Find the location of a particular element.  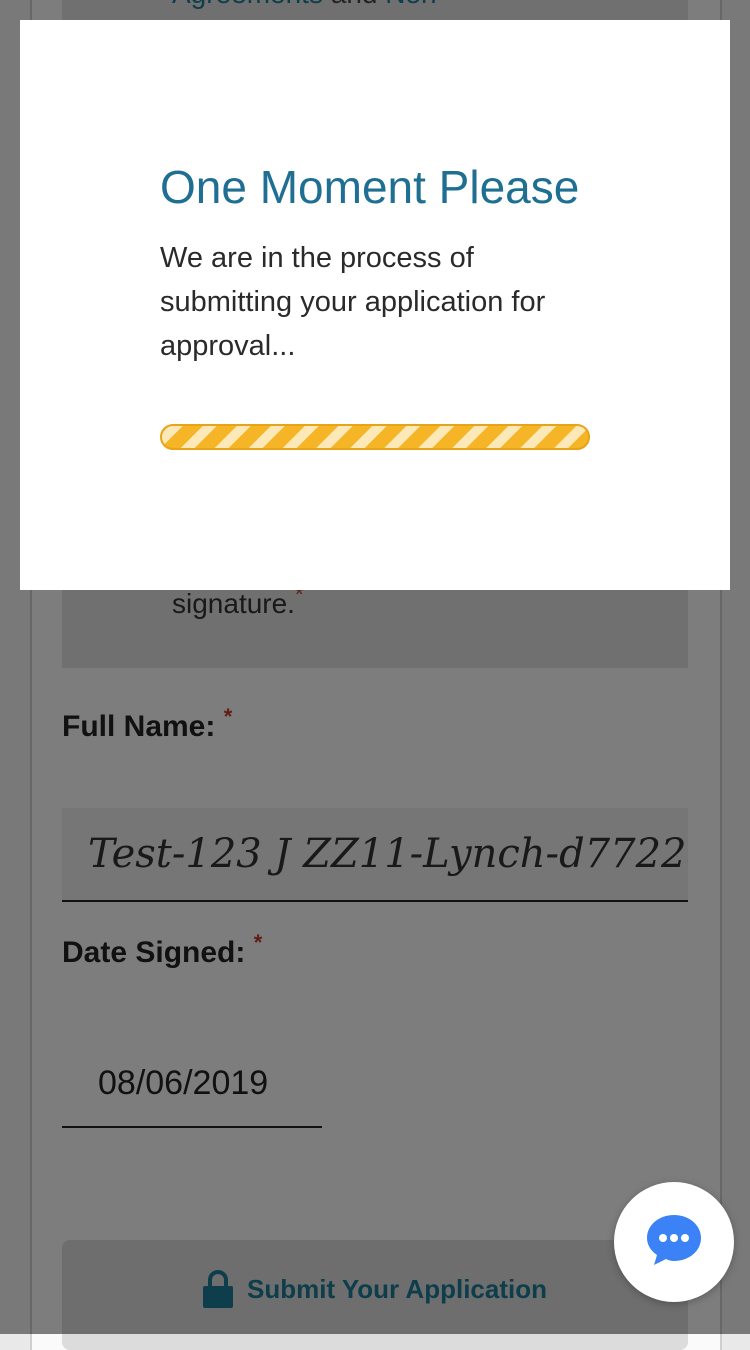

chat-icon is located at coordinates (674, 1242).